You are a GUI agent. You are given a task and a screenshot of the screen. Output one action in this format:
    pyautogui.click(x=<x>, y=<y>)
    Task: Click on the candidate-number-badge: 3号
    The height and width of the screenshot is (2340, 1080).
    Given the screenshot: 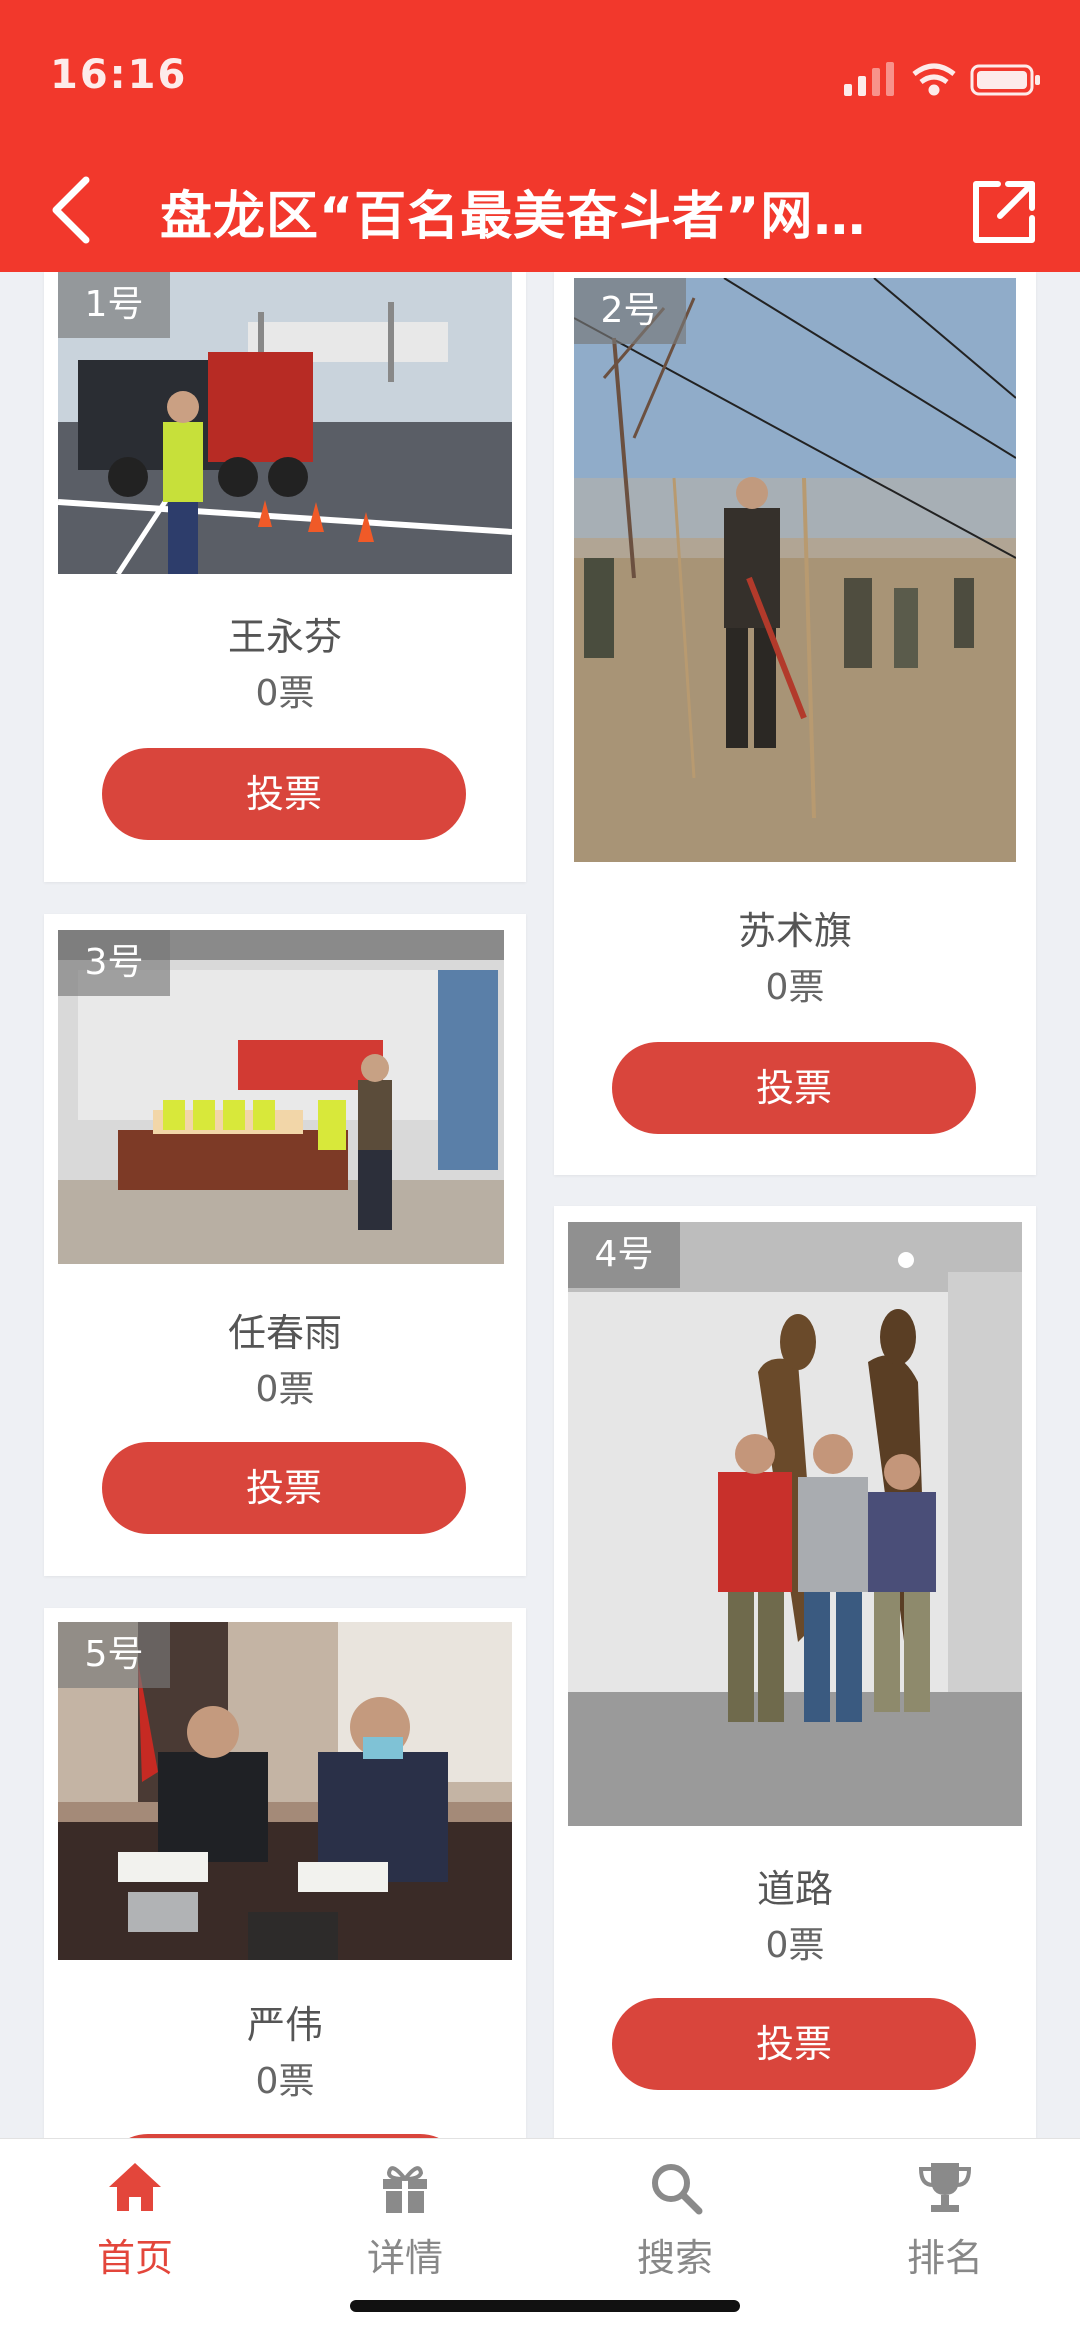 What is the action you would take?
    pyautogui.click(x=114, y=963)
    